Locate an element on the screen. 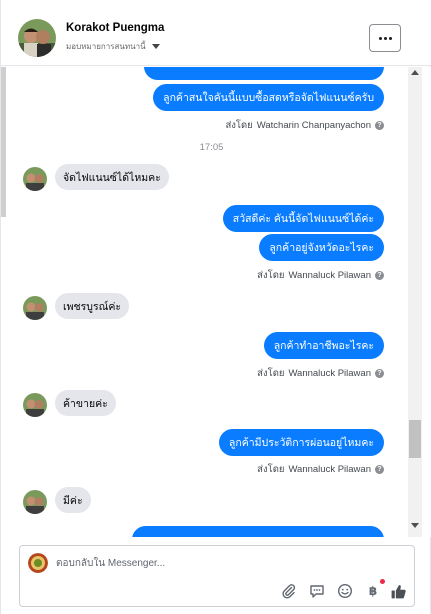  baht-icon: ฿ is located at coordinates (374, 589).